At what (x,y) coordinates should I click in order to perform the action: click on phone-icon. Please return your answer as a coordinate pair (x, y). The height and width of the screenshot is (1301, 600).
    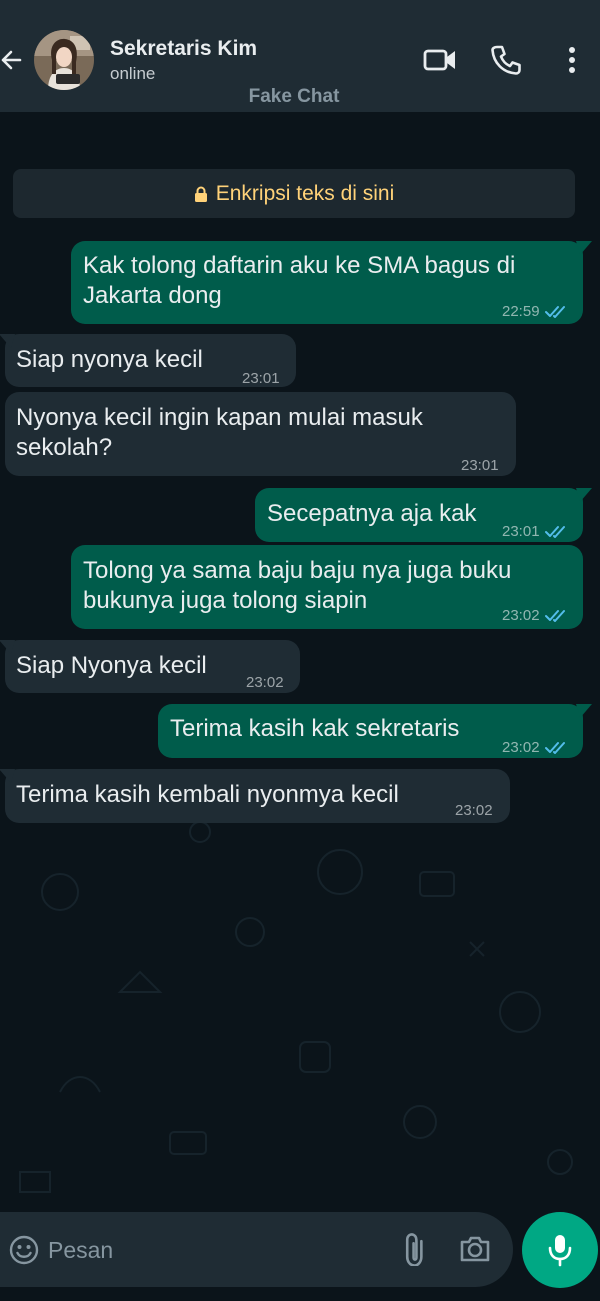
    Looking at the image, I should click on (506, 60).